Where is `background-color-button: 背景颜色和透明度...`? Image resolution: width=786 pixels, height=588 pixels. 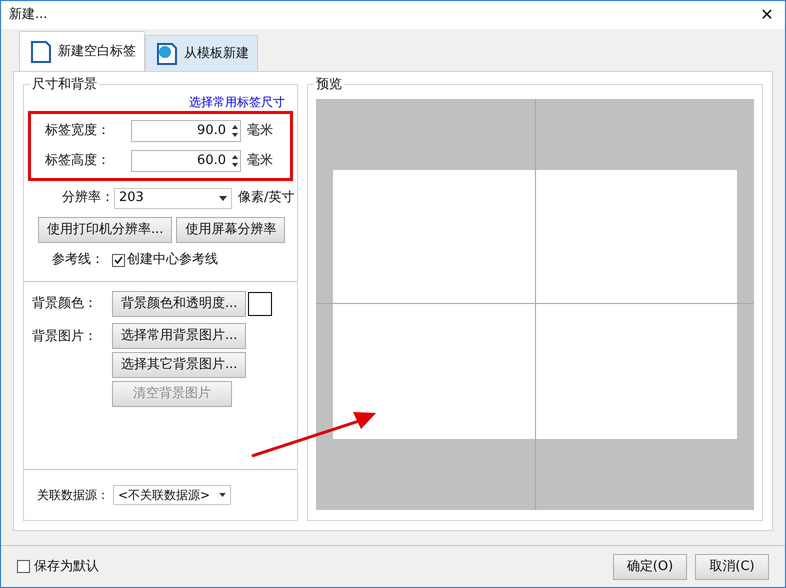 background-color-button: 背景颜色和透明度... is located at coordinates (179, 304).